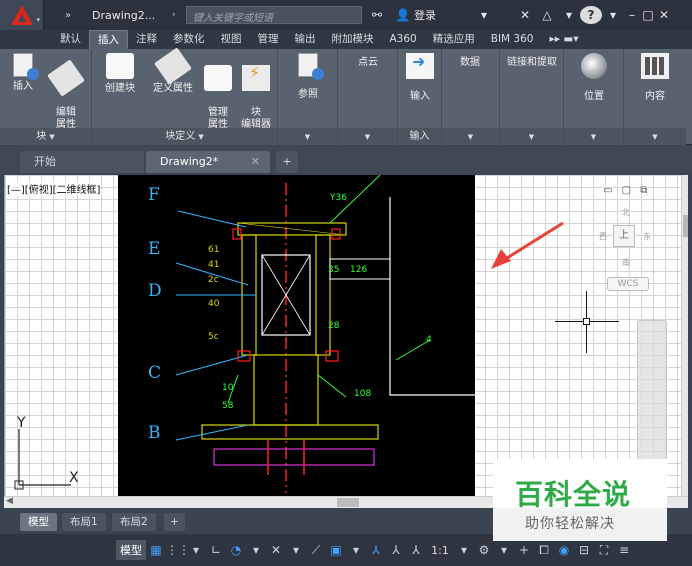 The width and height of the screenshot is (692, 566). What do you see at coordinates (178, 550) in the screenshot?
I see `snap-icon: ⋮⋮` at bounding box center [178, 550].